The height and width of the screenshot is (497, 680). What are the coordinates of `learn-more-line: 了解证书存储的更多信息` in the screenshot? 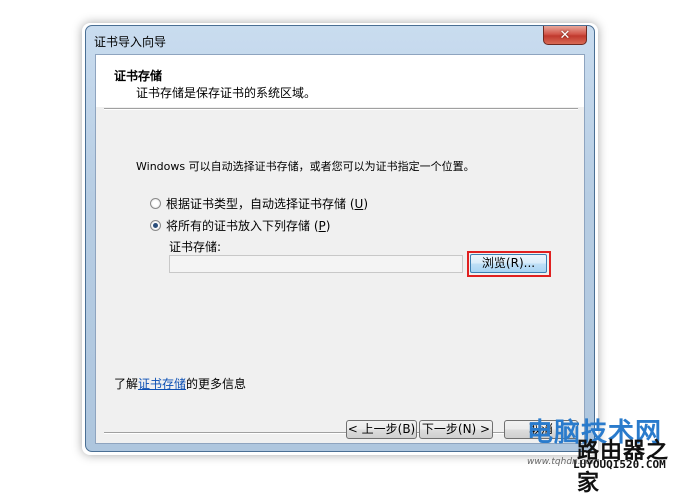 It's located at (180, 383).